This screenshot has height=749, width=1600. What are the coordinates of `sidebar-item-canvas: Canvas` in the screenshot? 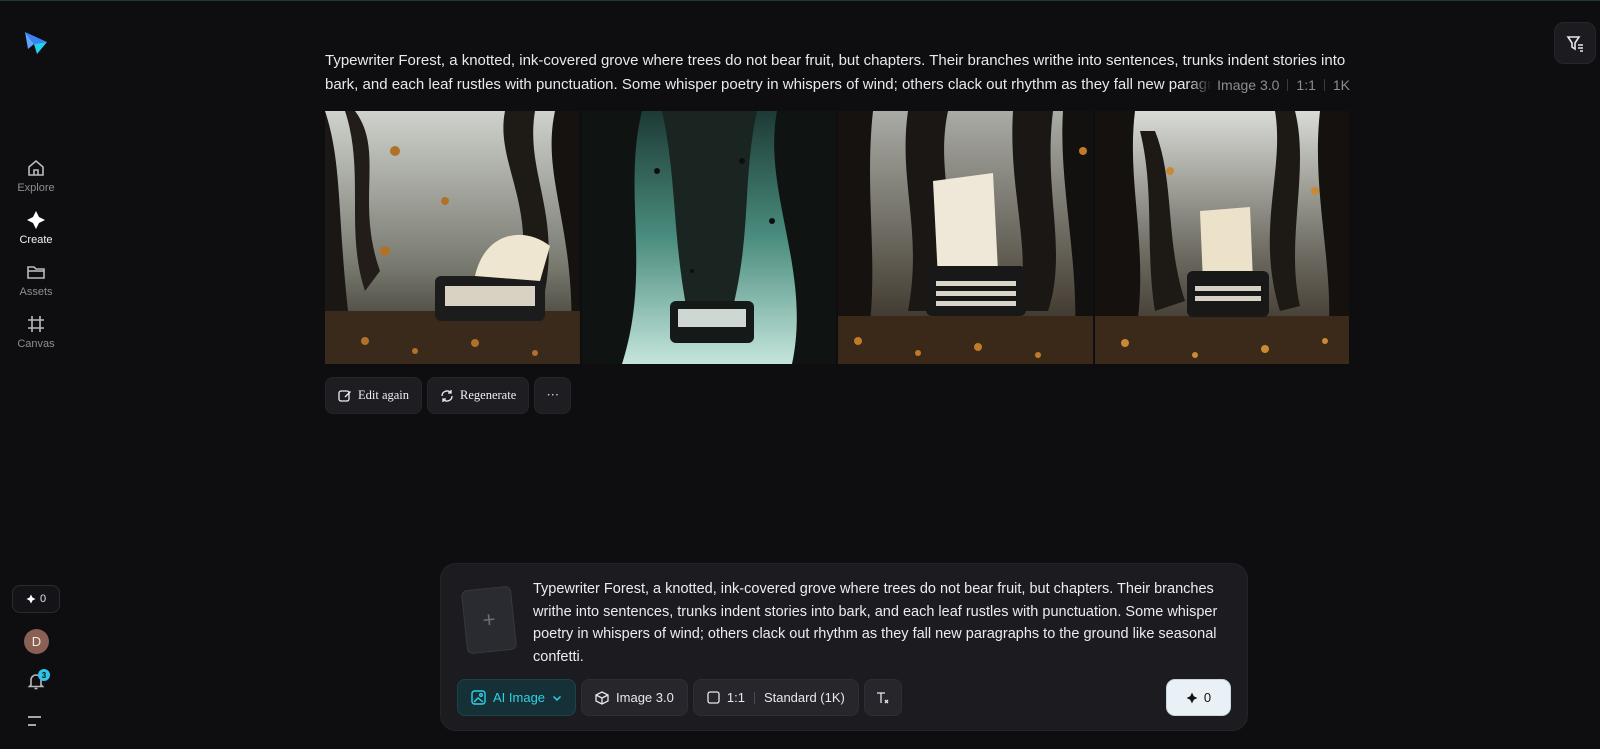 It's located at (36, 336).